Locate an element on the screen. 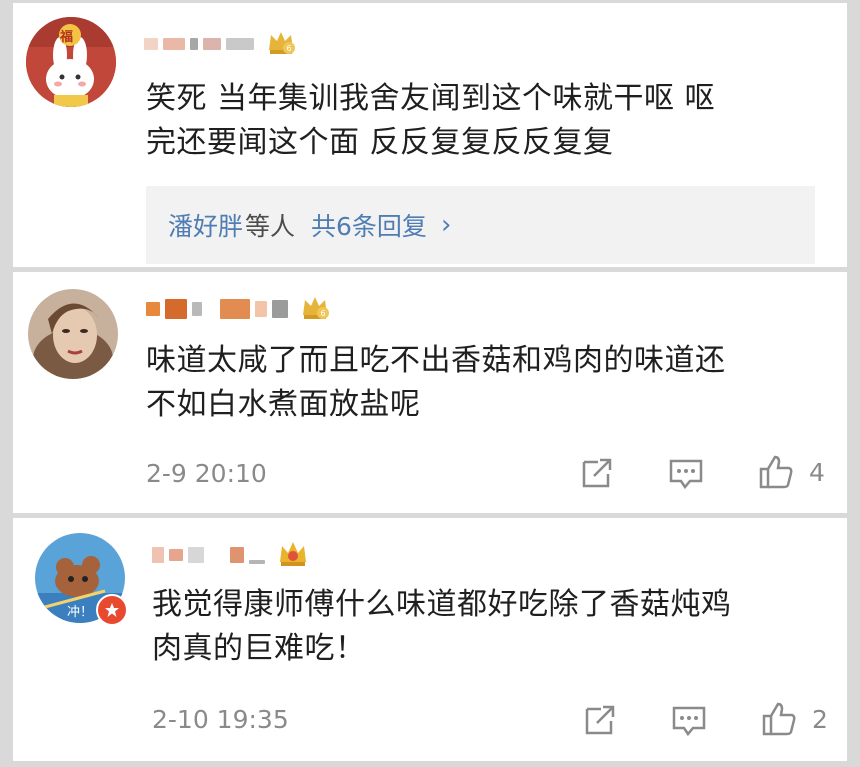 The image size is (860, 767). timestamp: 2-10 19:35 is located at coordinates (220, 719).